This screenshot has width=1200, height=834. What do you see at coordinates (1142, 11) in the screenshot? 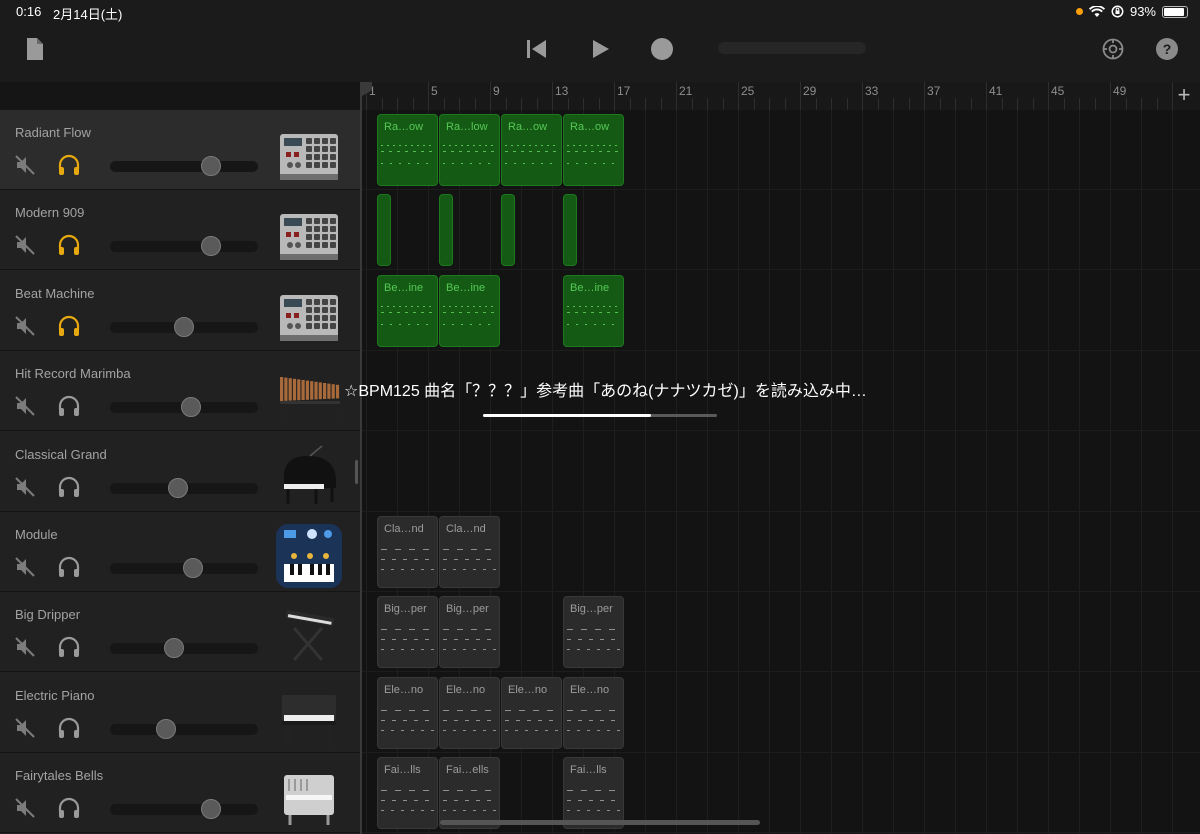
I see `battery-percentage: 93%` at bounding box center [1142, 11].